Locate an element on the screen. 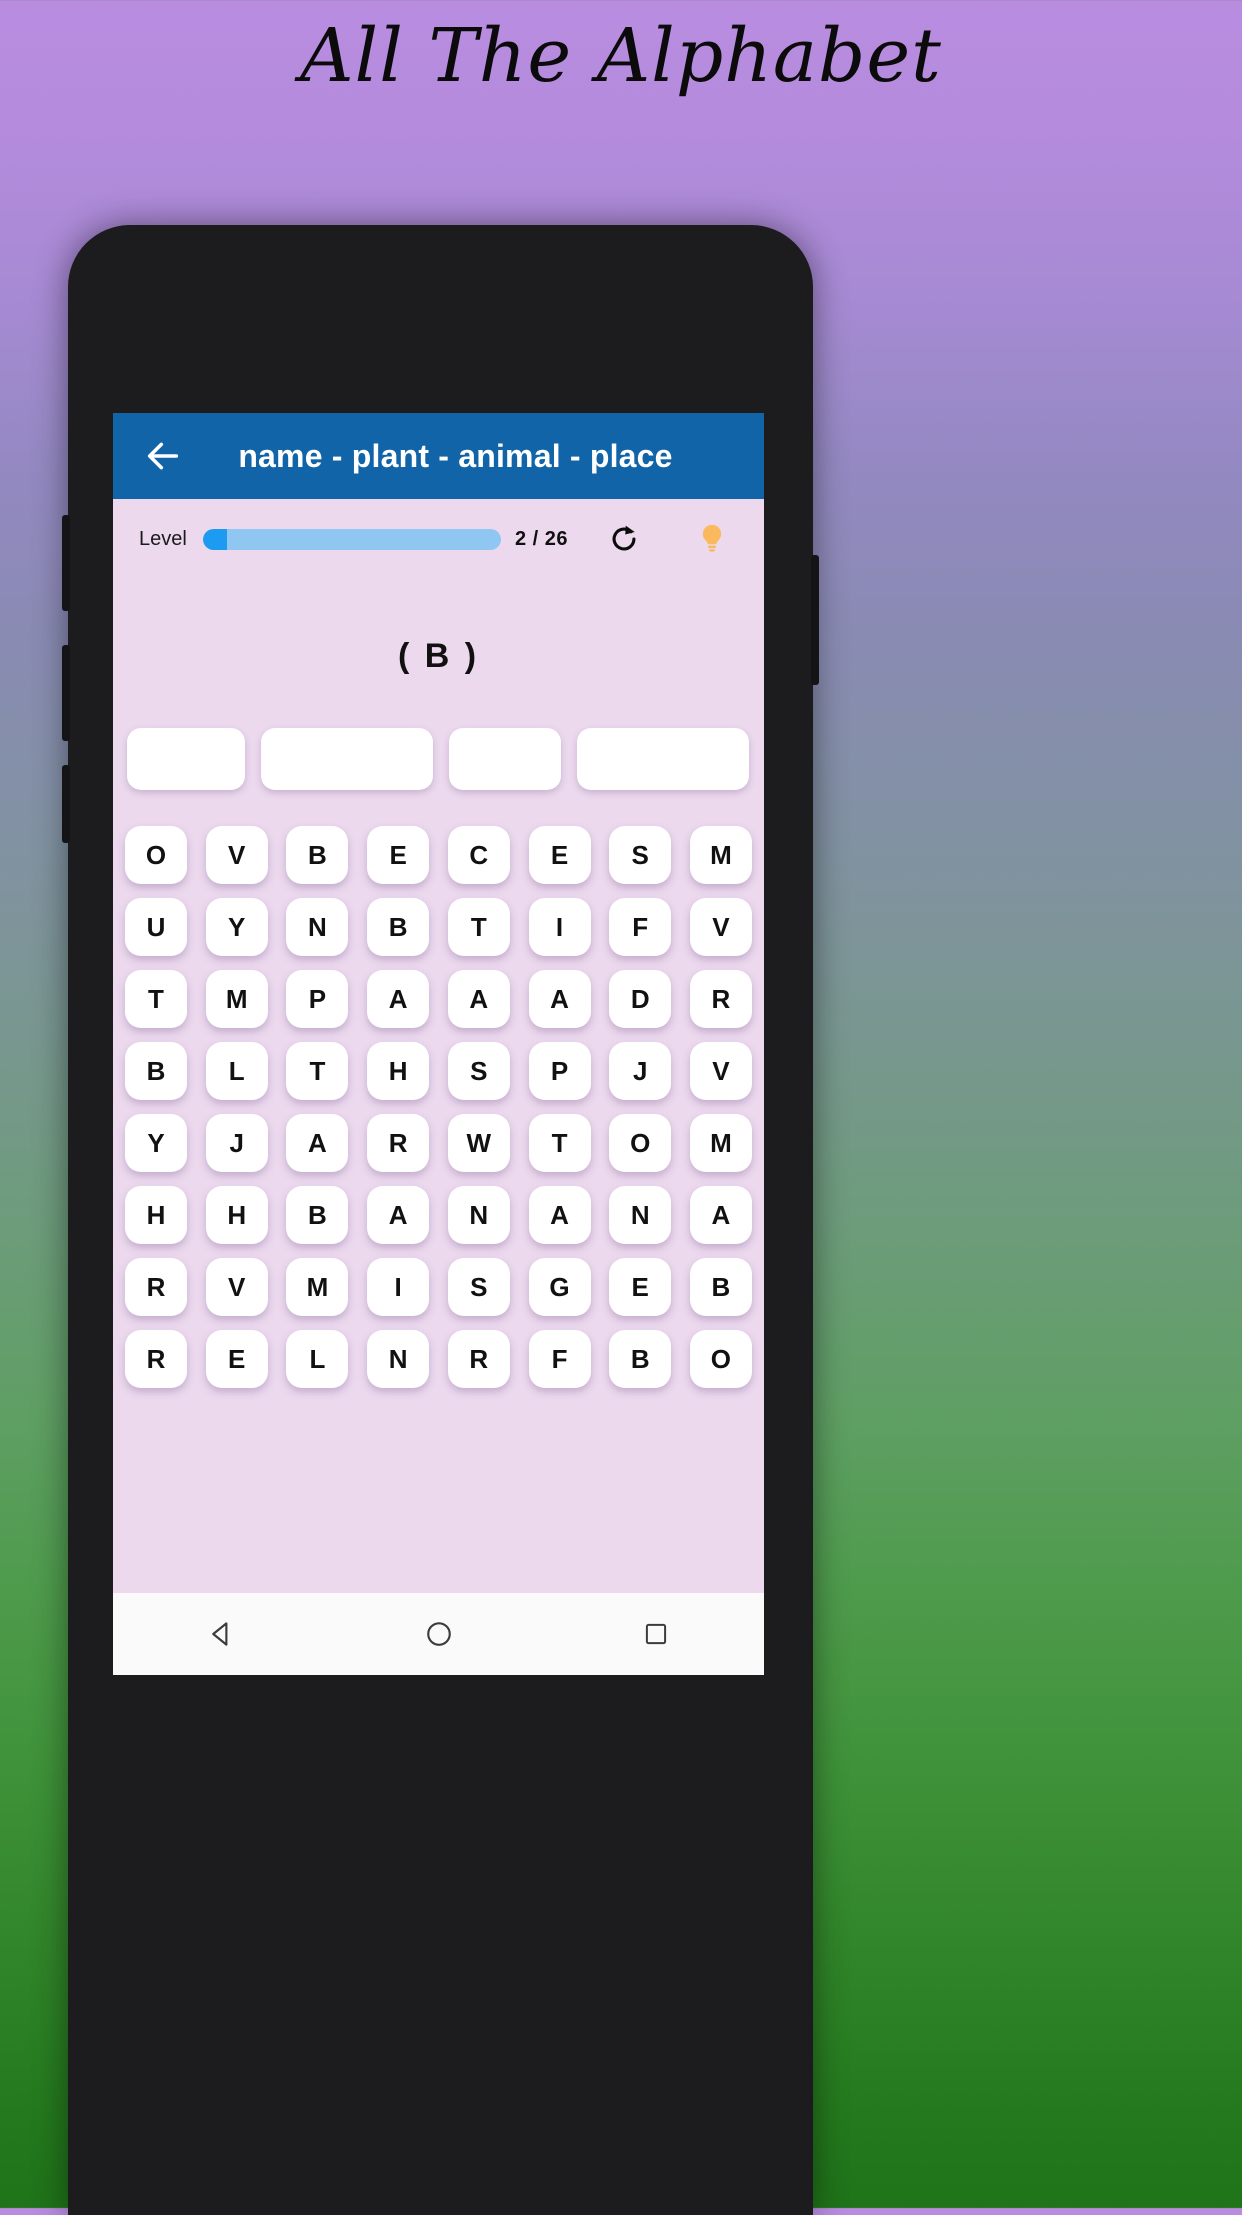 The image size is (1242, 2215). power-button is located at coordinates (815, 620).